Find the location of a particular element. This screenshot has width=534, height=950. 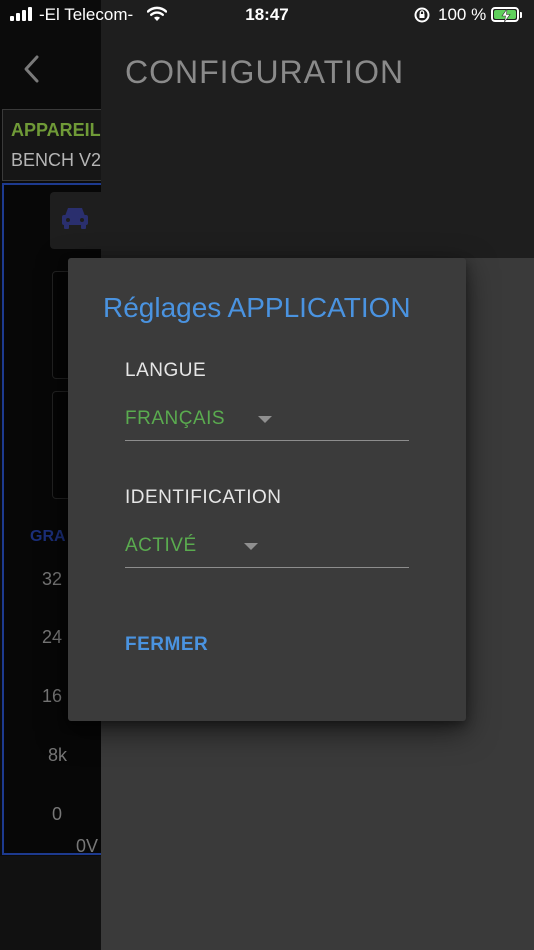

close-button: FERMER is located at coordinates (166, 645).